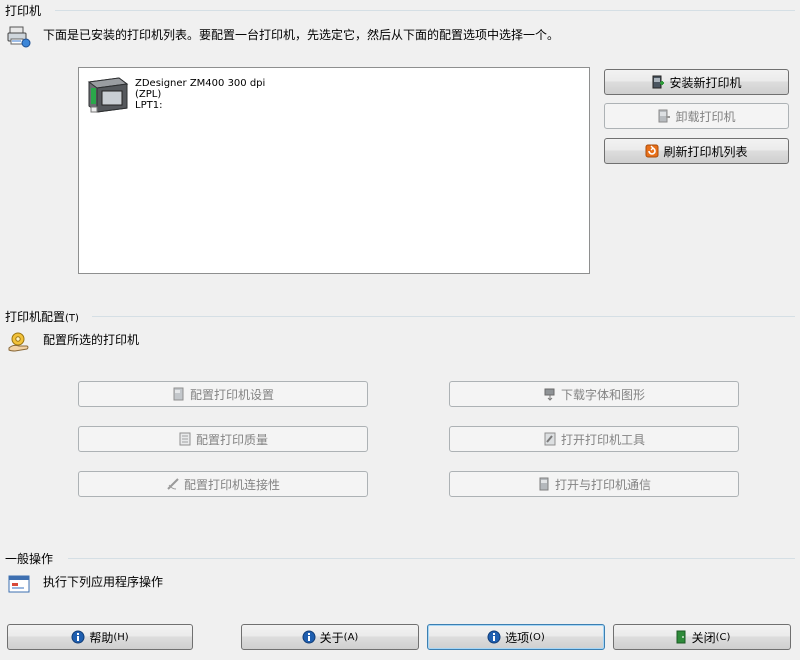 This screenshot has height=660, width=800. I want to click on configure-print-quality-button: 配置打印质量, so click(223, 439).